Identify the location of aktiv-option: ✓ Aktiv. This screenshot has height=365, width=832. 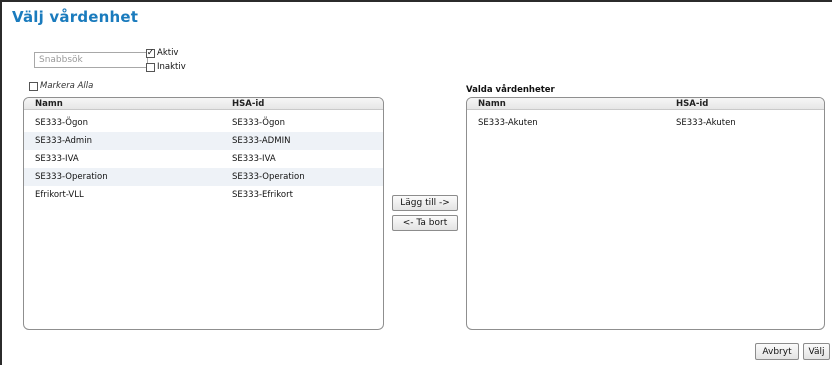
(162, 53).